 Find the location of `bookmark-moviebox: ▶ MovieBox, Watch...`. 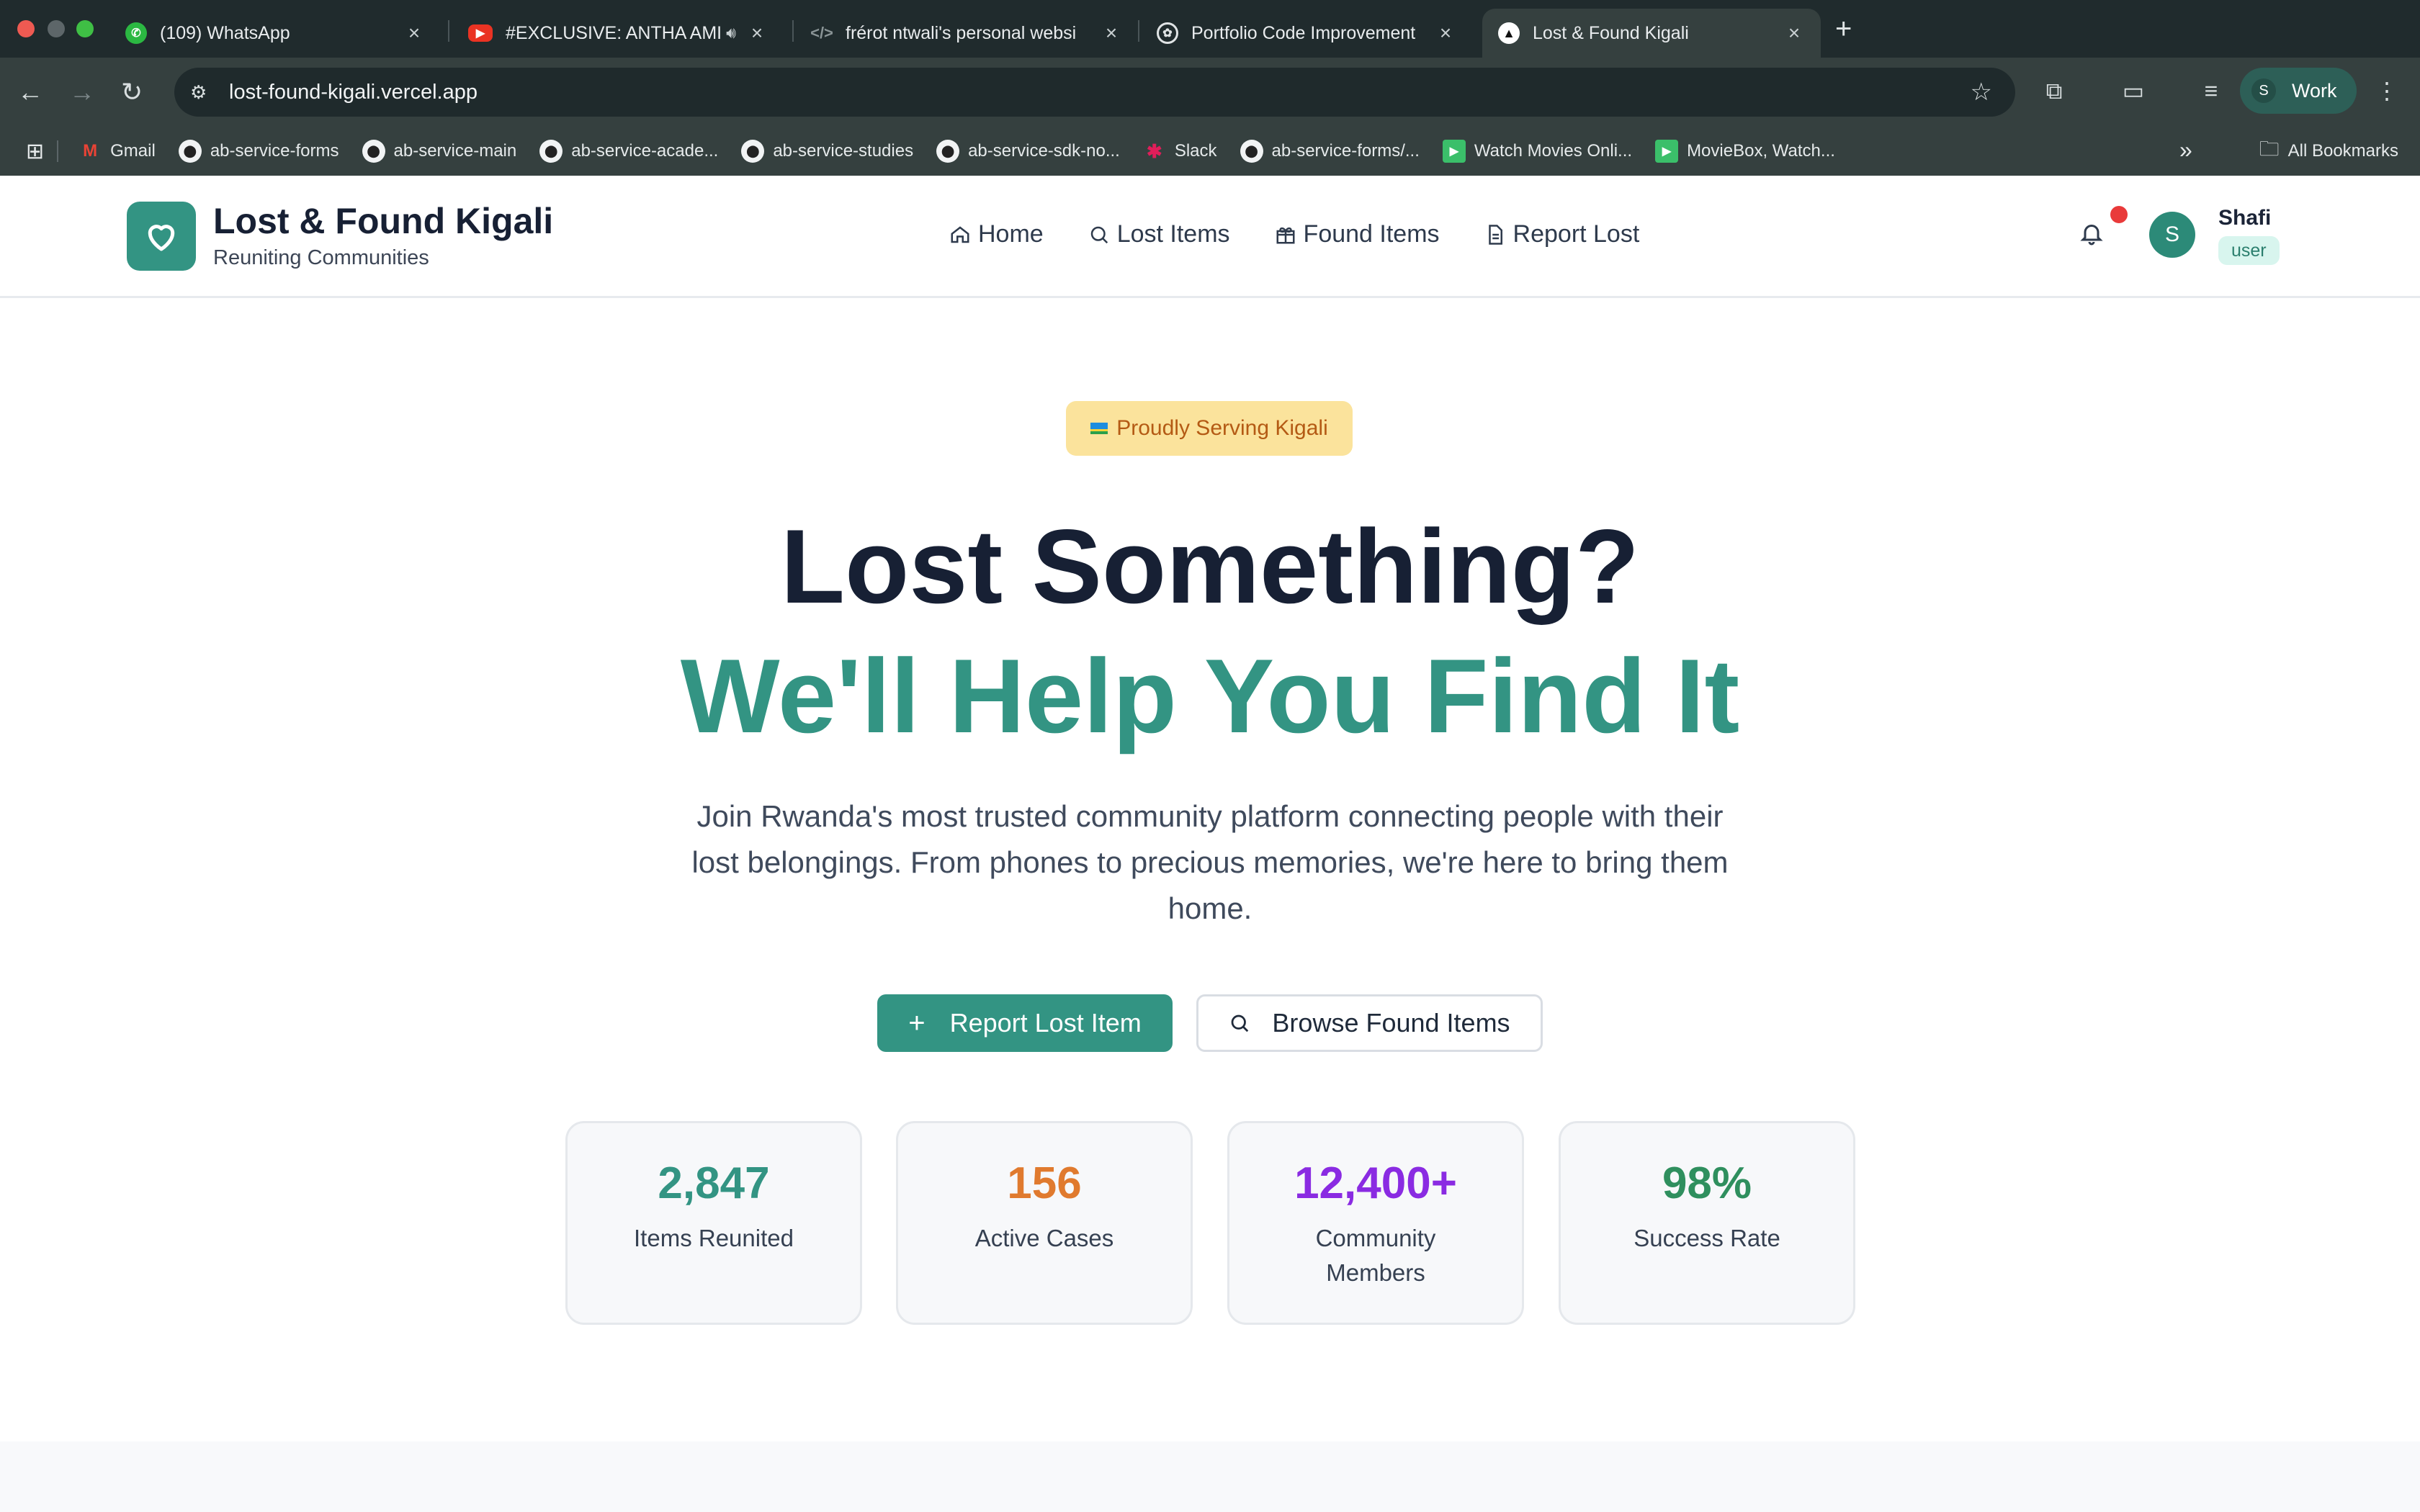

bookmark-moviebox: ▶ MovieBox, Watch... is located at coordinates (1745, 151).